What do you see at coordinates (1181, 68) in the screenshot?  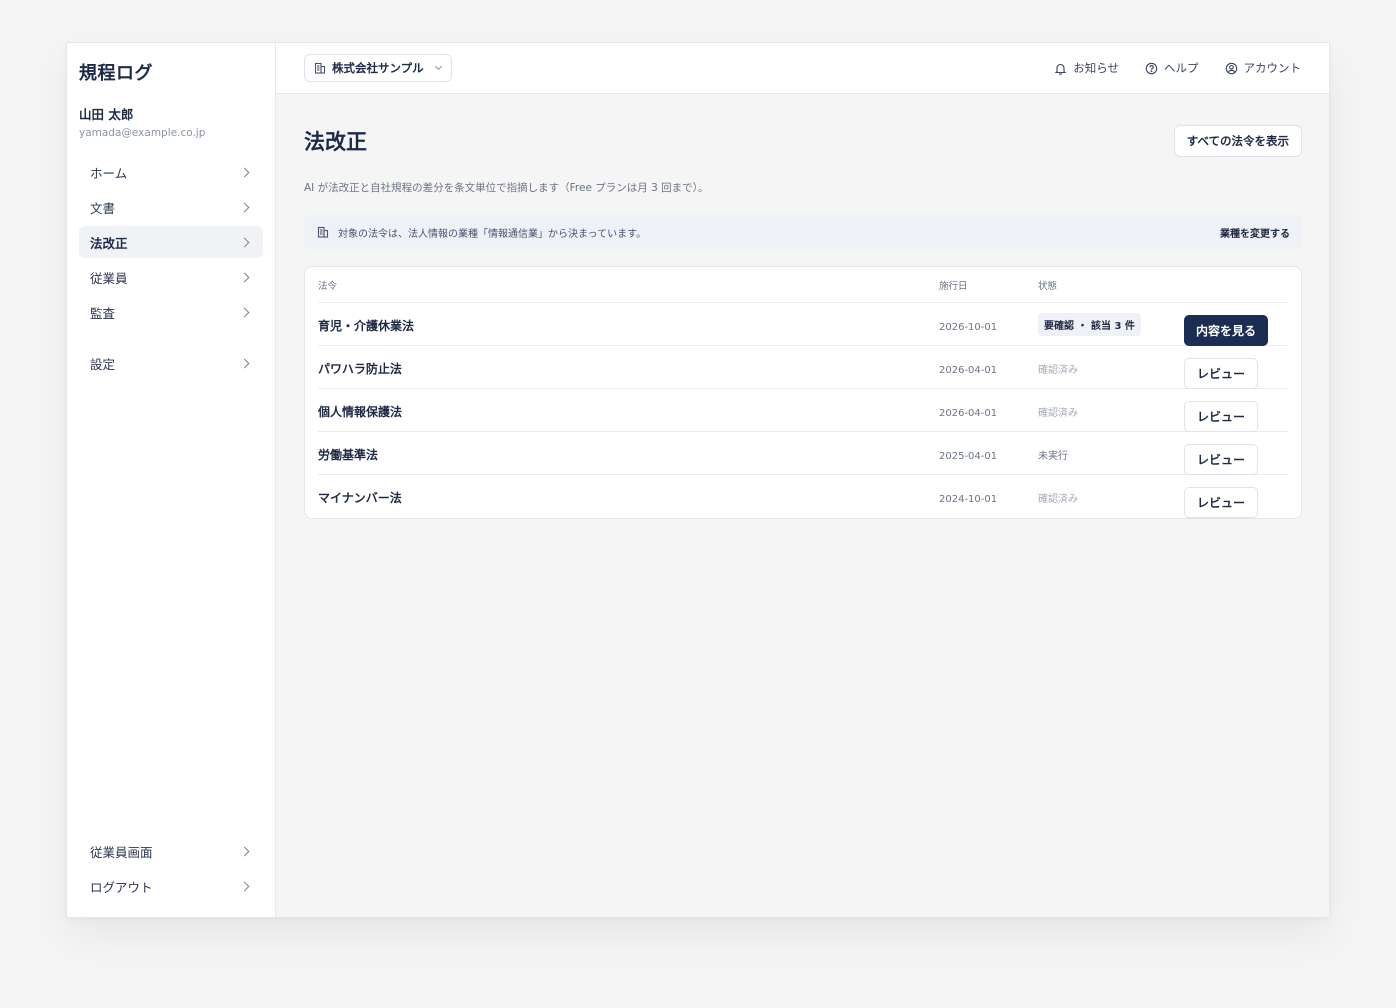 I see `help-label: ヘルプ` at bounding box center [1181, 68].